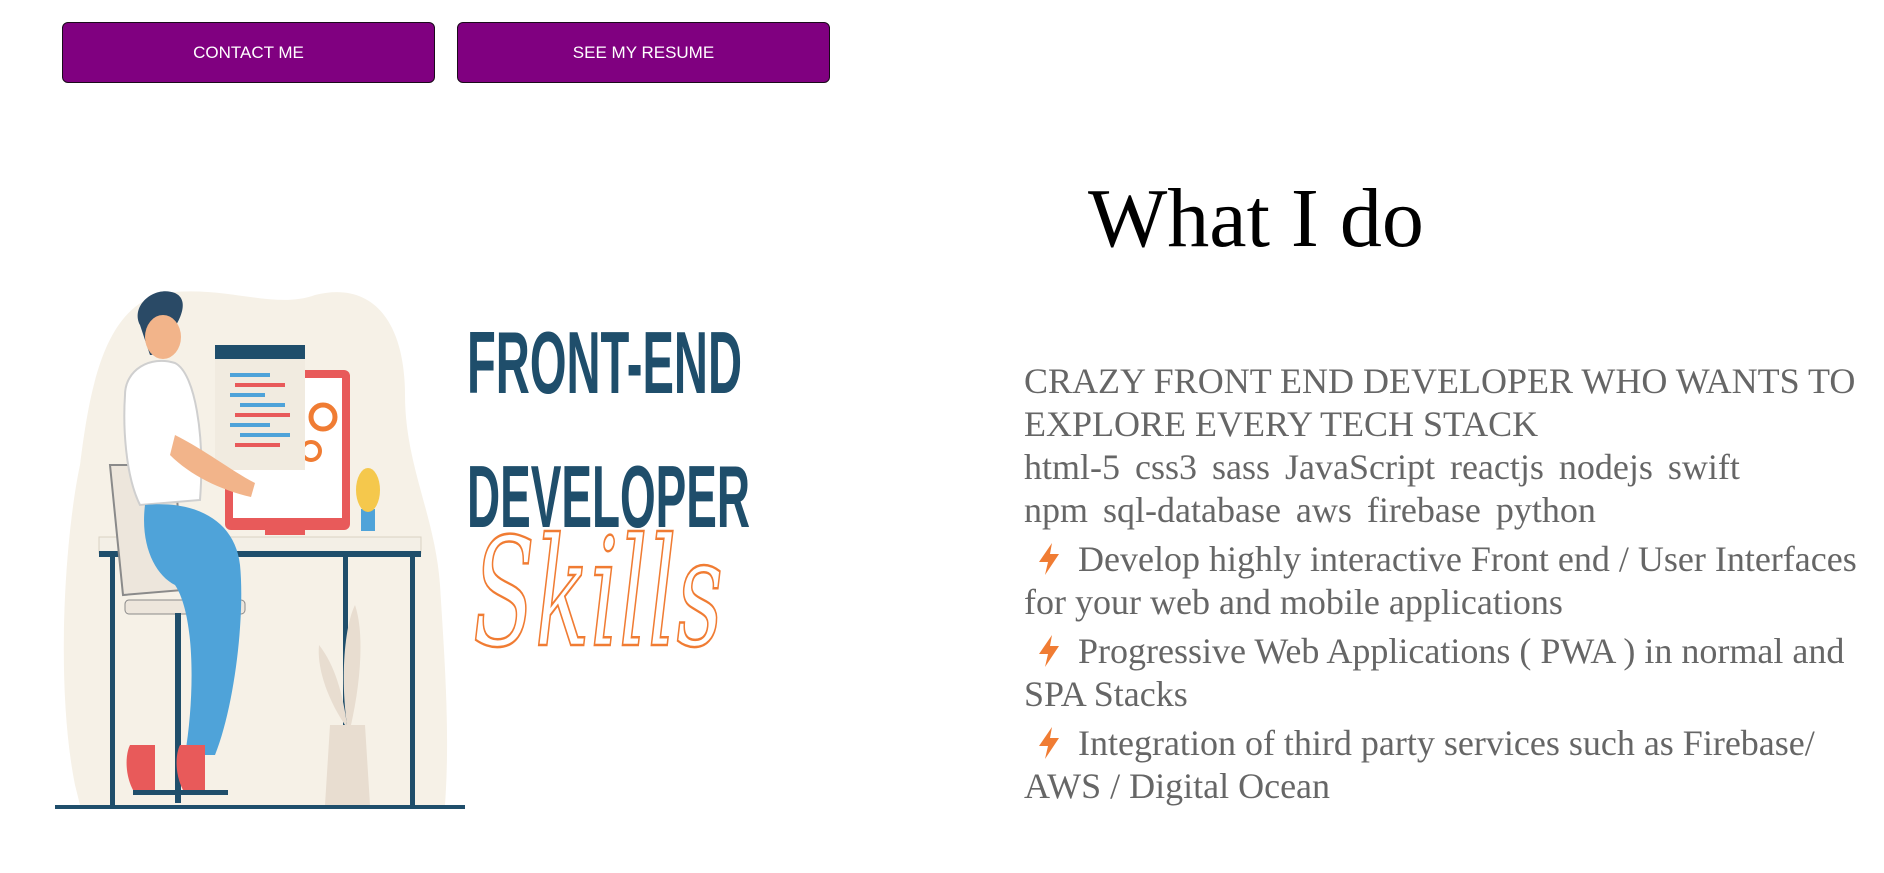  What do you see at coordinates (1256, 218) in the screenshot?
I see `section-title: What I do` at bounding box center [1256, 218].